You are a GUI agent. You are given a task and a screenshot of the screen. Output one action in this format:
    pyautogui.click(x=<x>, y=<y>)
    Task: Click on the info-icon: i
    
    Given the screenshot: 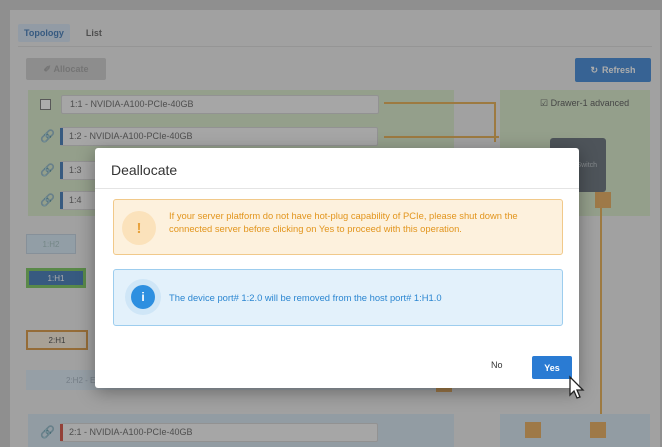 What is the action you would take?
    pyautogui.click(x=143, y=297)
    